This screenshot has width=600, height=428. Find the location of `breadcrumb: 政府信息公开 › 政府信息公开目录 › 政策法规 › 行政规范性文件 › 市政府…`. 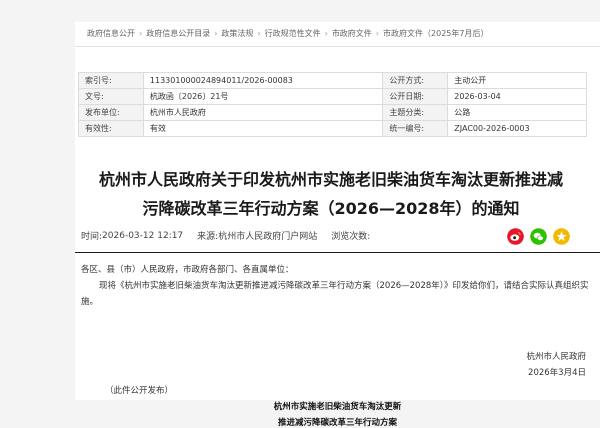

breadcrumb: 政府信息公开 › 政府信息公开目录 › 政策法规 › 行政规范性文件 › 市政府… is located at coordinates (287, 33).